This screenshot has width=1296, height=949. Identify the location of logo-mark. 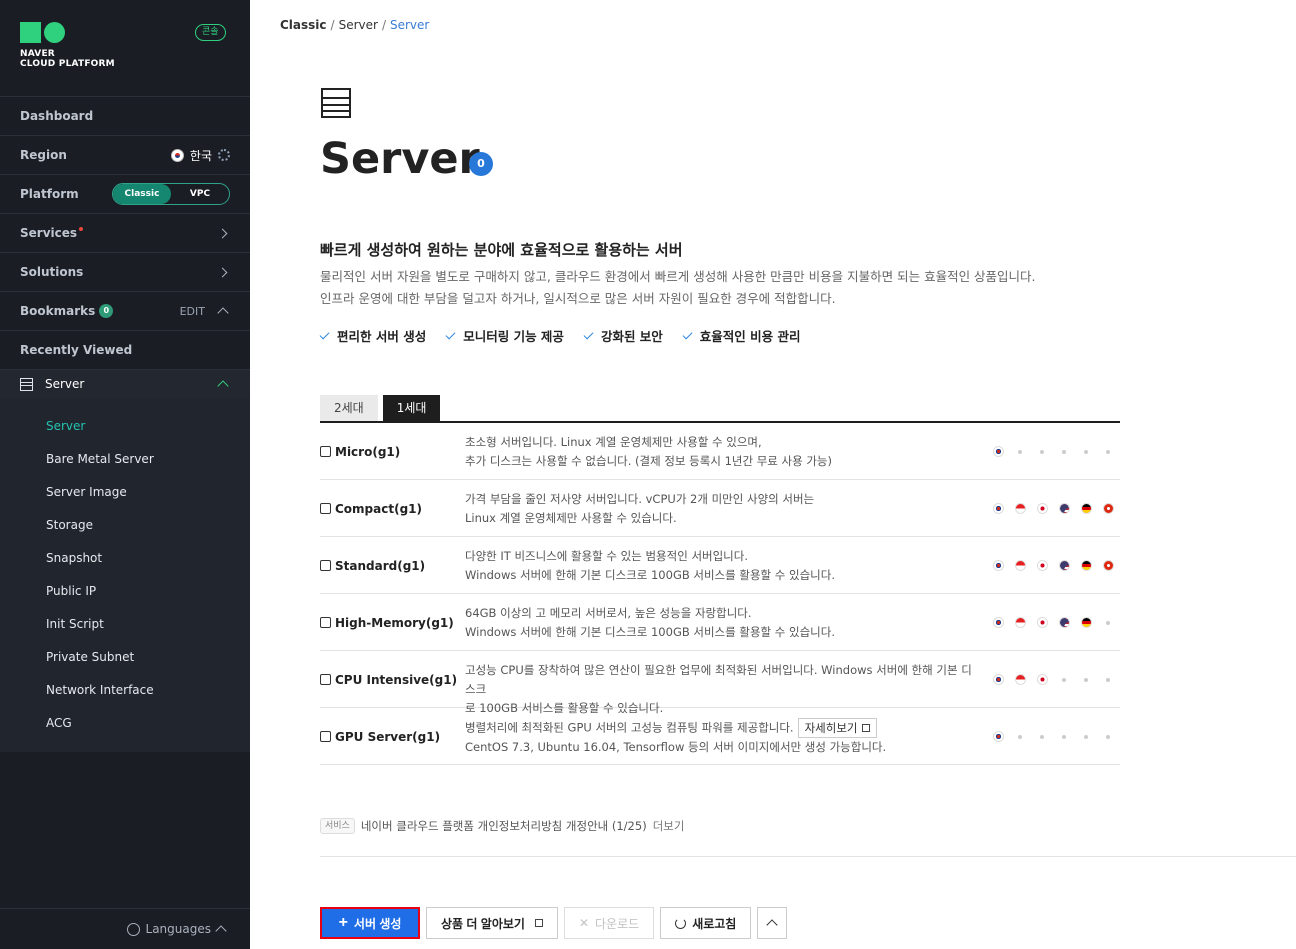
(67, 32).